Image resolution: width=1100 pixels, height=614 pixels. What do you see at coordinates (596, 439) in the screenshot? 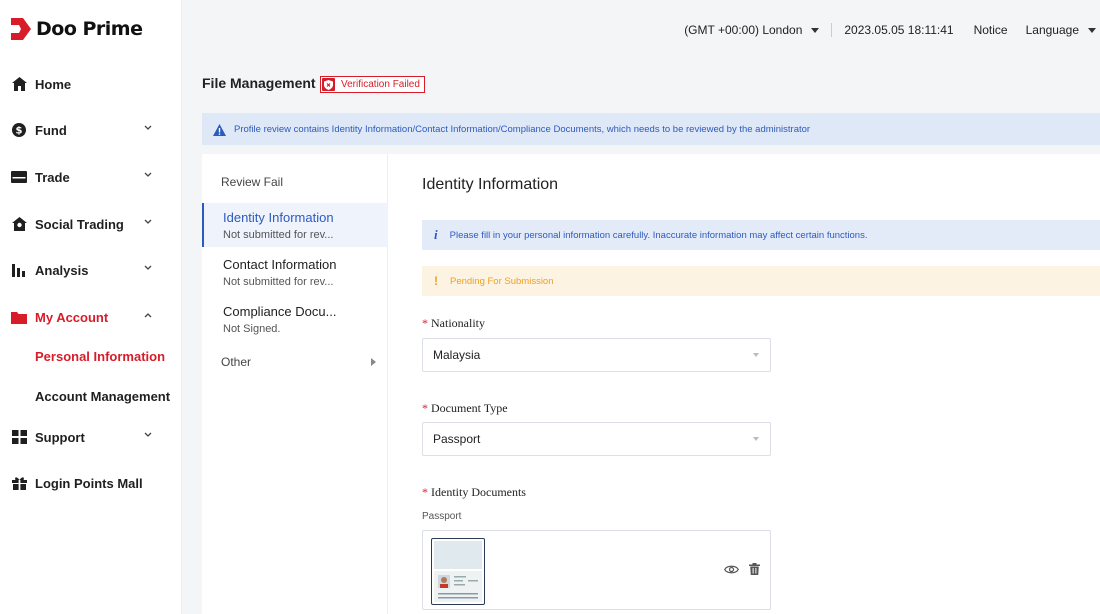
I see `document-type-select: Passport` at bounding box center [596, 439].